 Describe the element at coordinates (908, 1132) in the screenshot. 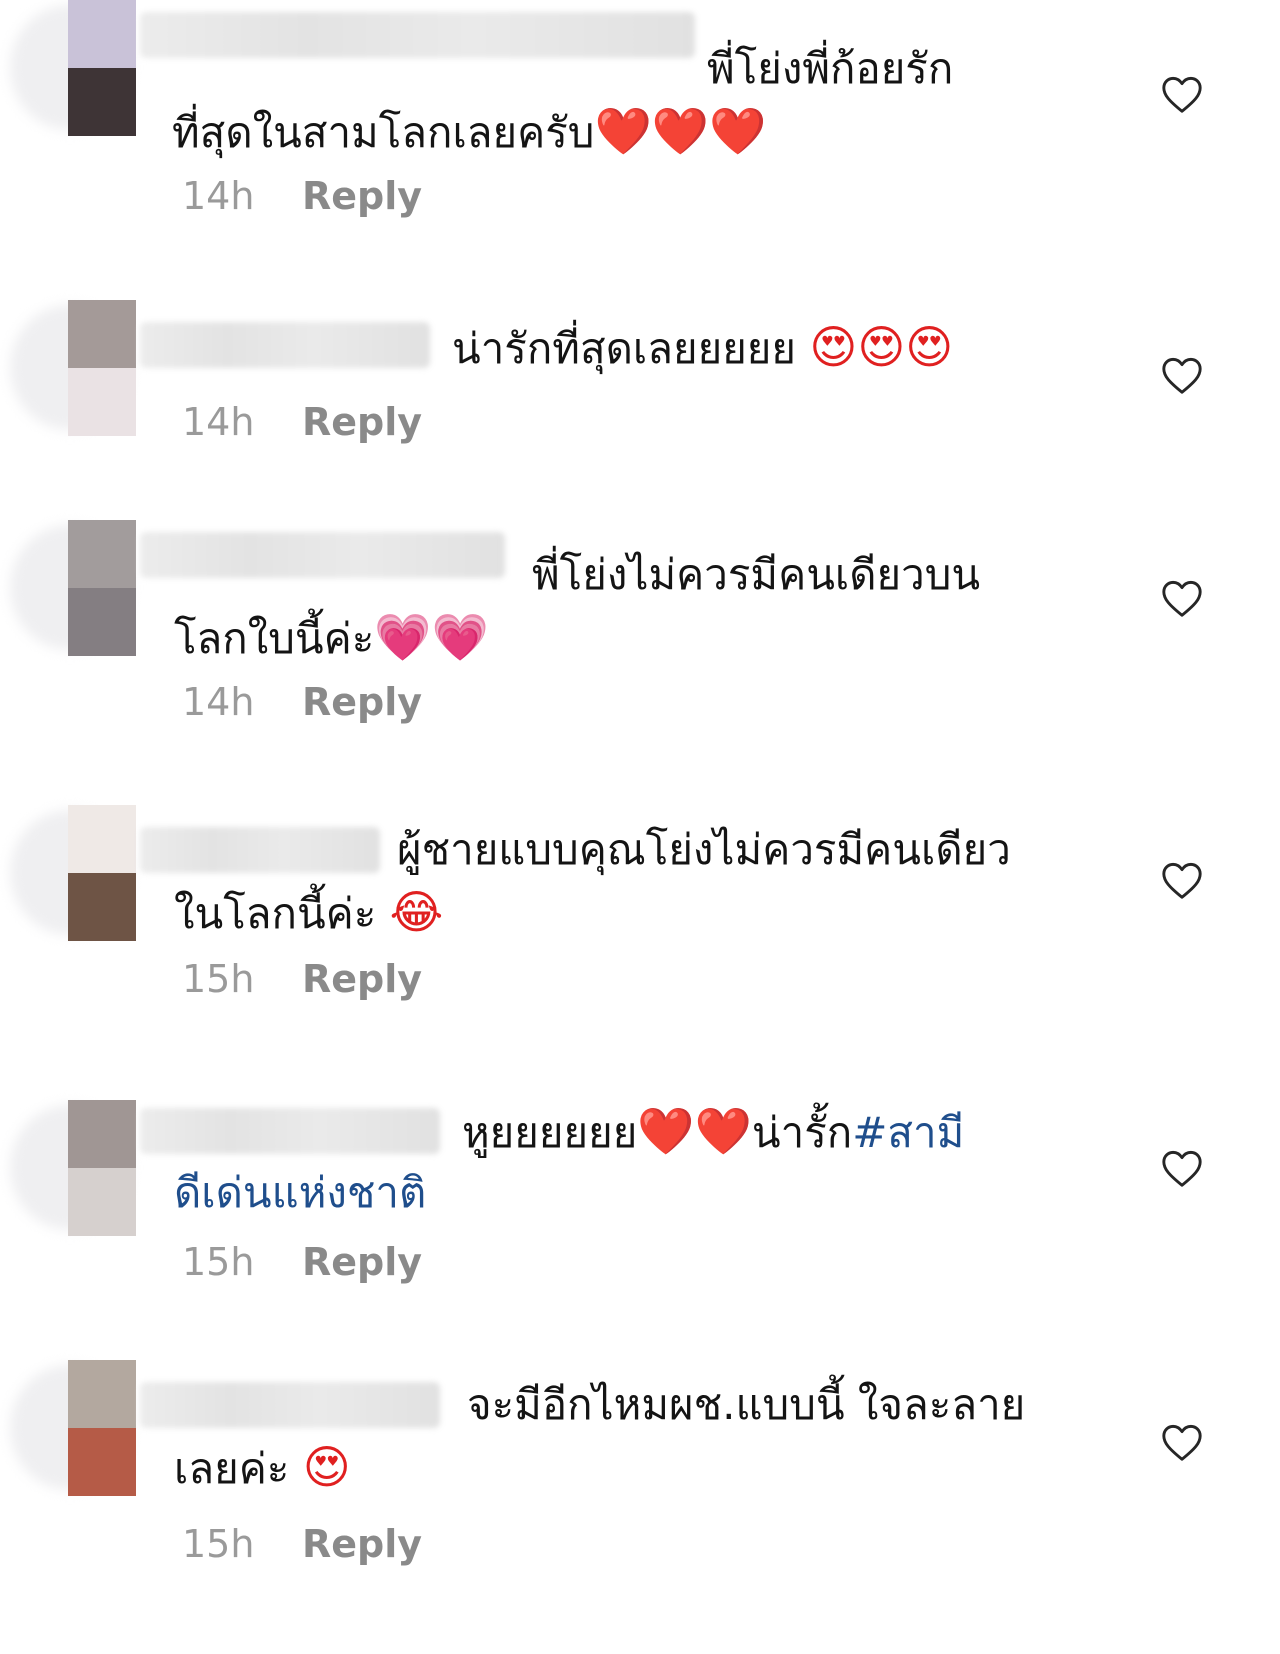

I see `hashtag-link: #สามี` at that location.